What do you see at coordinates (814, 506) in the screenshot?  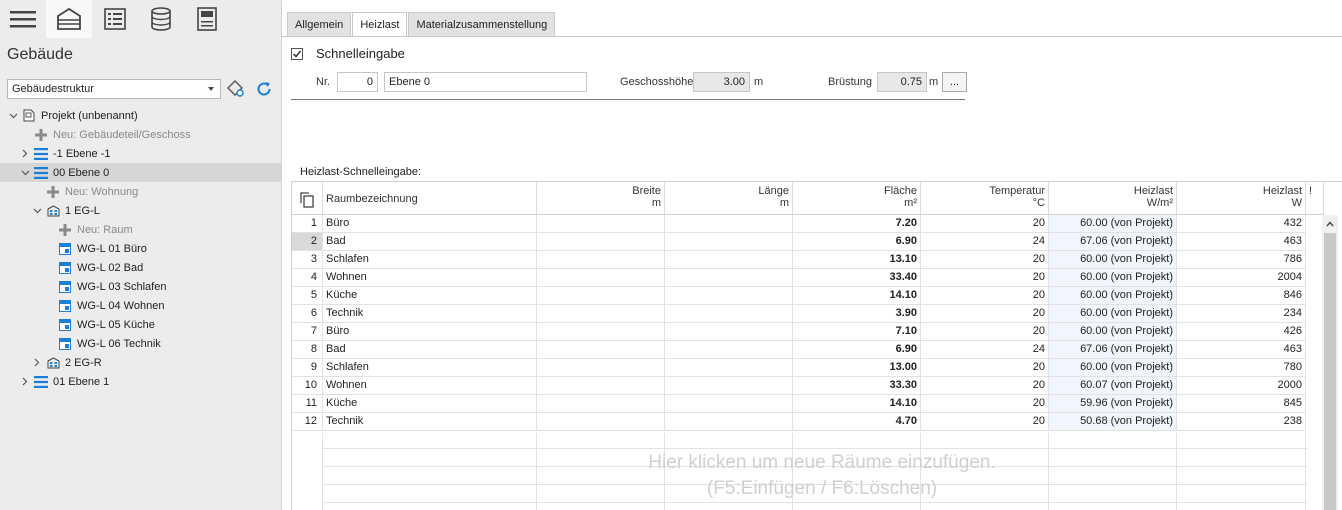 I see `empty-row` at bounding box center [814, 506].